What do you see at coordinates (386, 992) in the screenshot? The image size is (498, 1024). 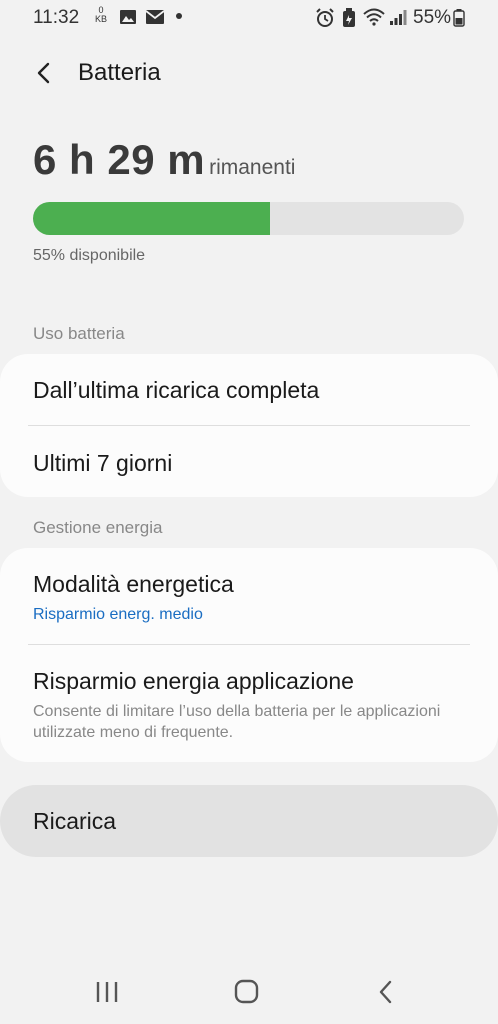 I see `back-icon` at bounding box center [386, 992].